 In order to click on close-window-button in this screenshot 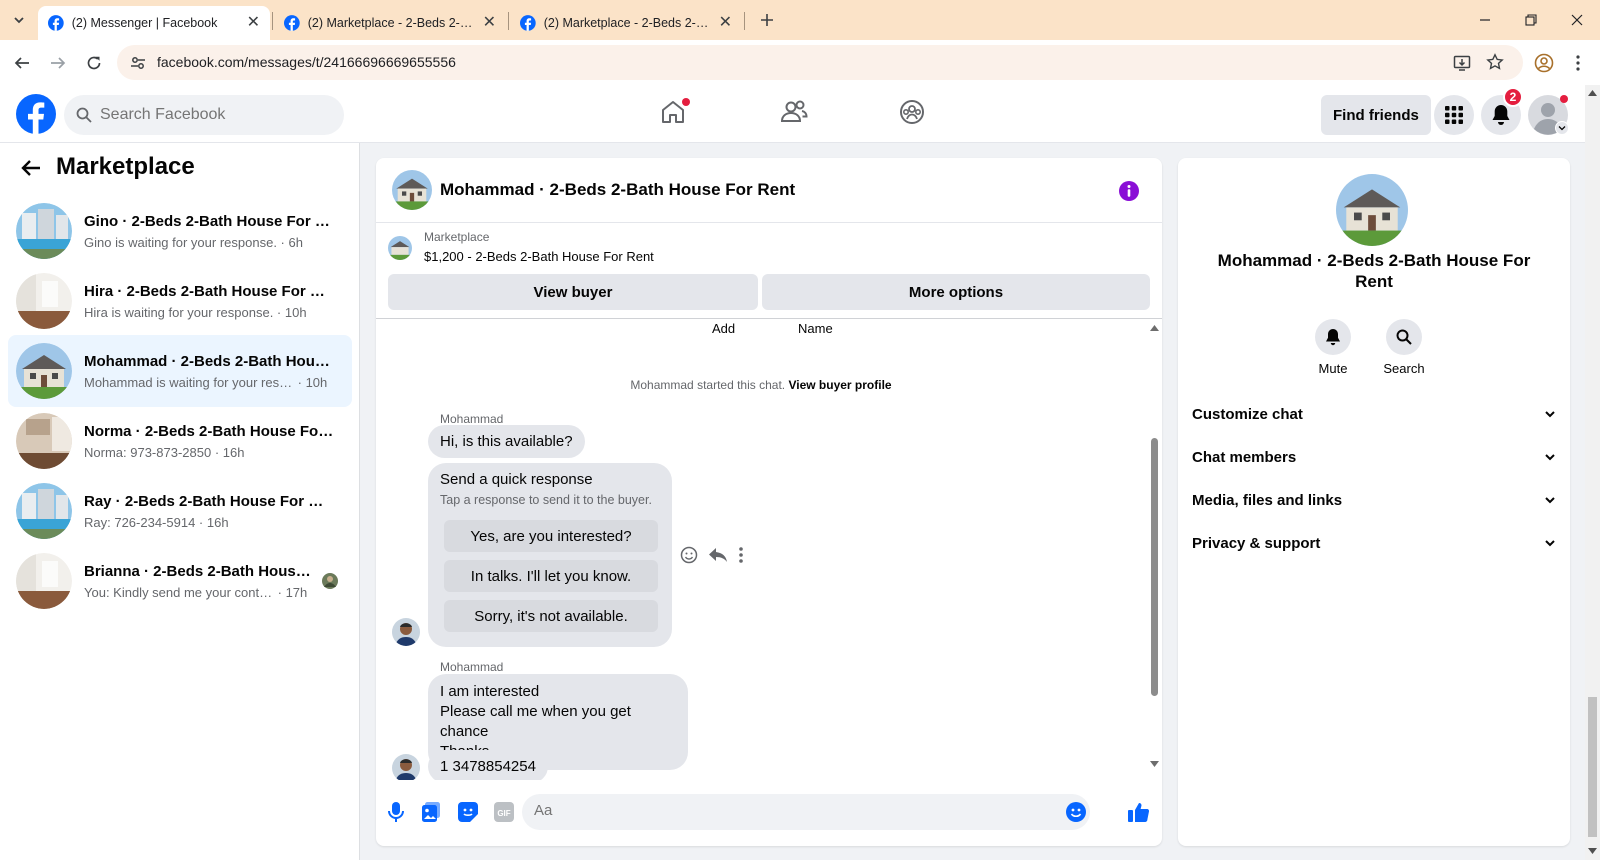, I will do `click(1577, 20)`.